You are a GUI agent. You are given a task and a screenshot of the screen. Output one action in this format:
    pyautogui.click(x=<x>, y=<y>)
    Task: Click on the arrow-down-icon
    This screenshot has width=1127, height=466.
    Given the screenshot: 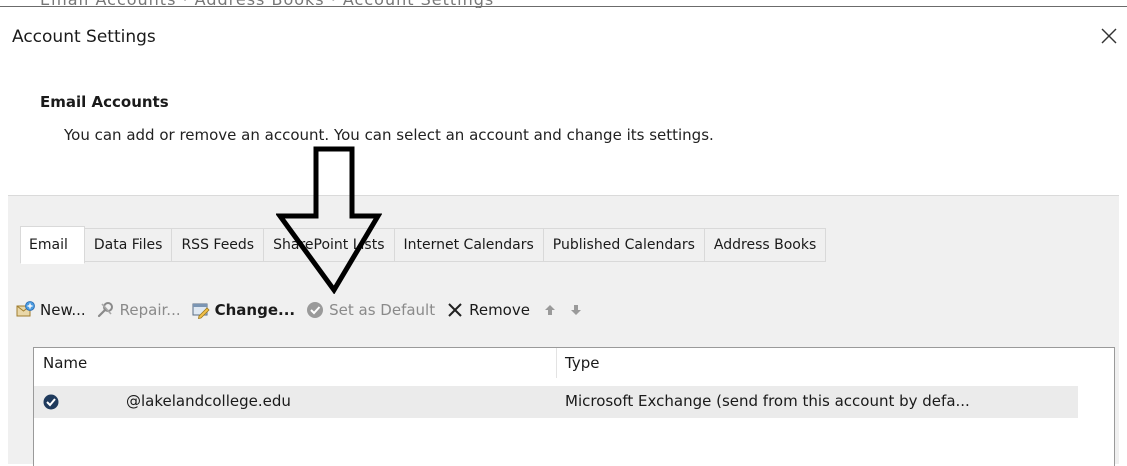 What is the action you would take?
    pyautogui.click(x=576, y=310)
    